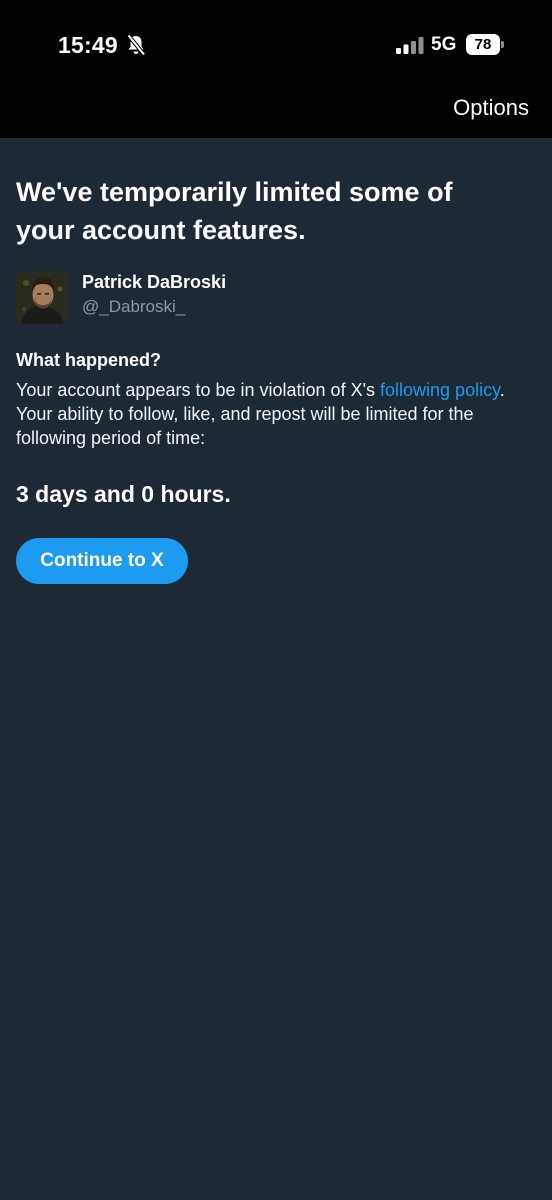 This screenshot has width=552, height=1200. What do you see at coordinates (276, 69) in the screenshot?
I see `top-bar: 15:49 5G 78 Options` at bounding box center [276, 69].